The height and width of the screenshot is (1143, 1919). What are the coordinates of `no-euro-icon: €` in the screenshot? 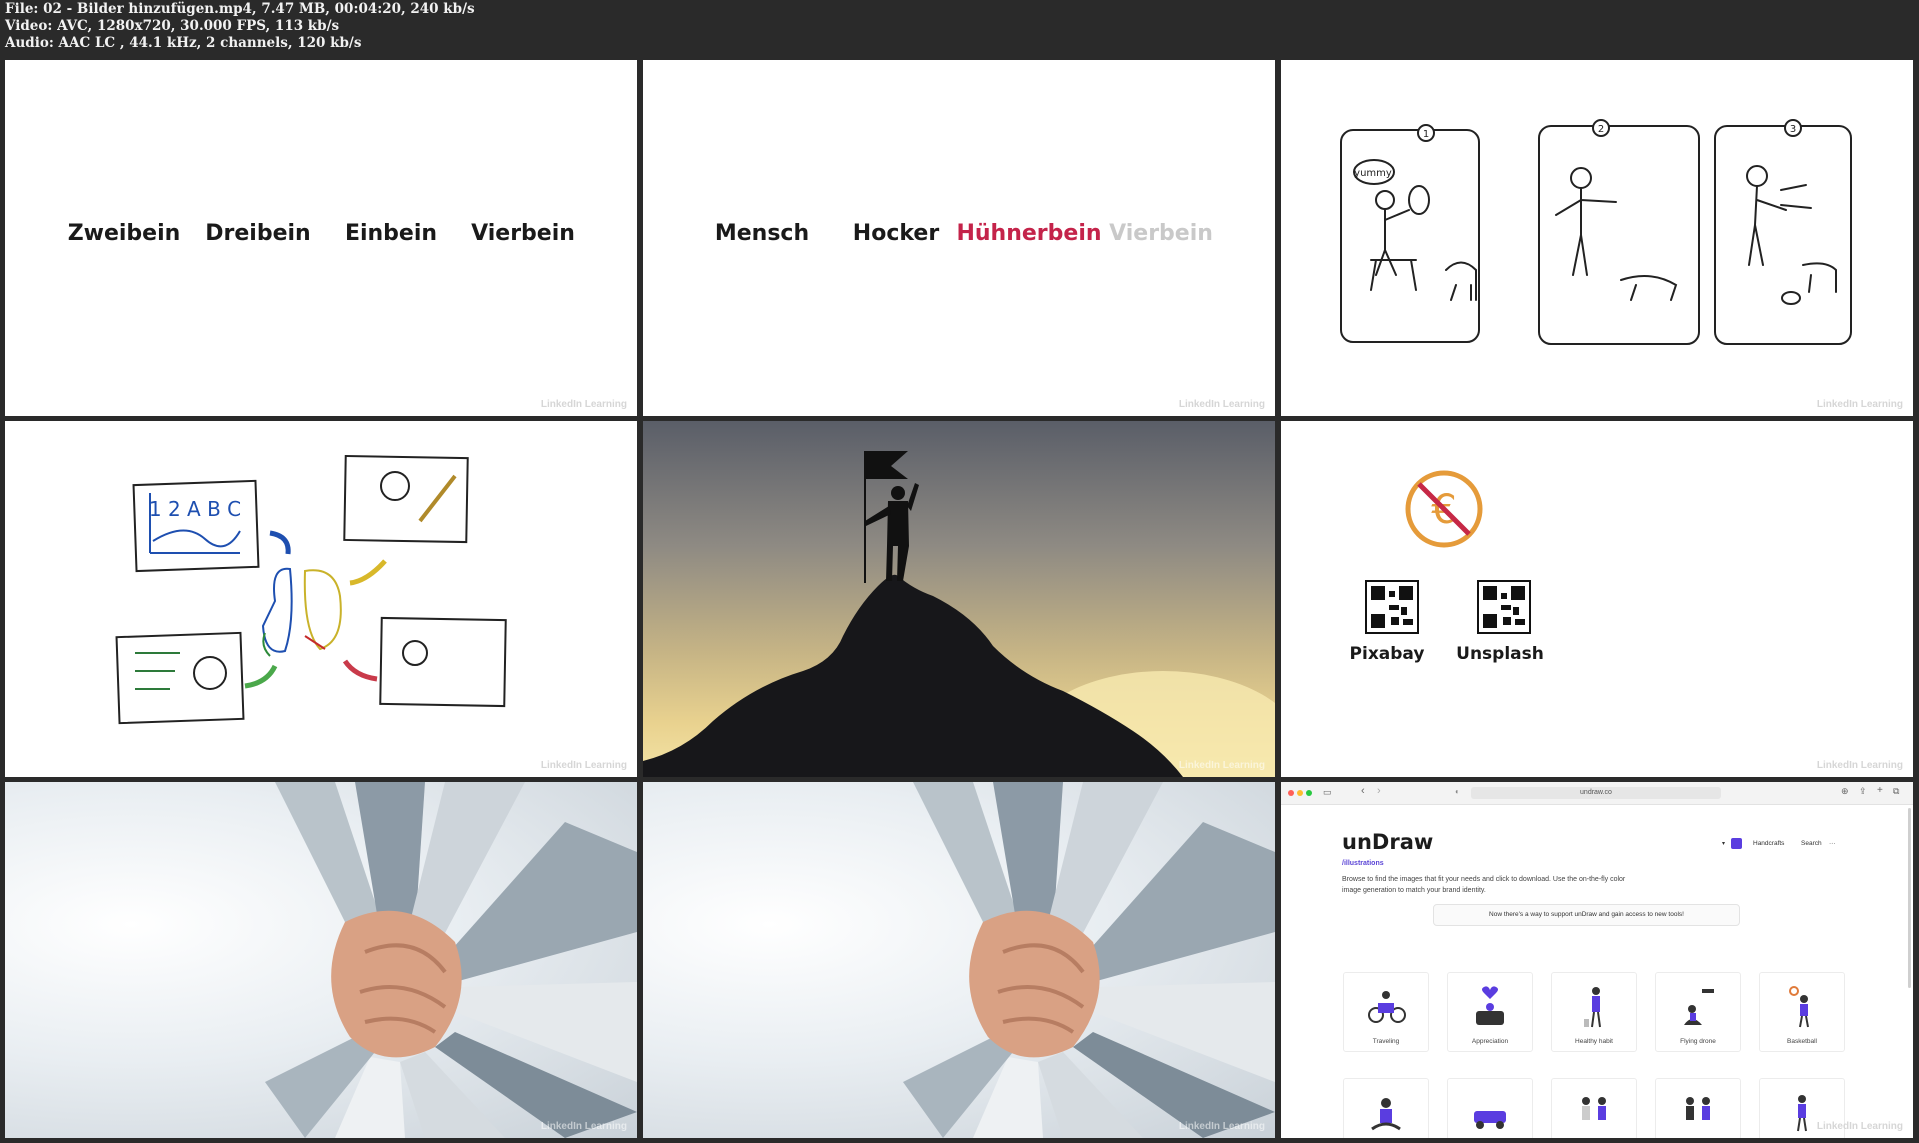 It's located at (1444, 509).